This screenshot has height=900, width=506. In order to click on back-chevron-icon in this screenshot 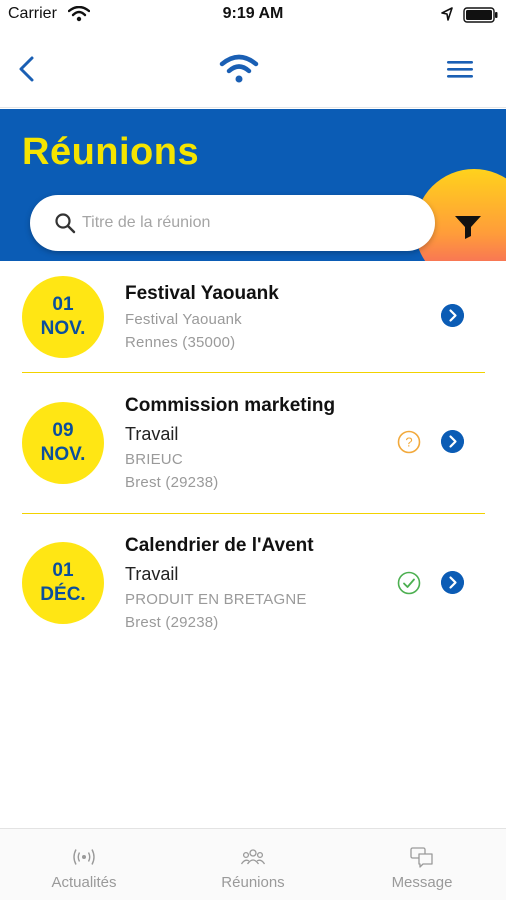, I will do `click(27, 69)`.